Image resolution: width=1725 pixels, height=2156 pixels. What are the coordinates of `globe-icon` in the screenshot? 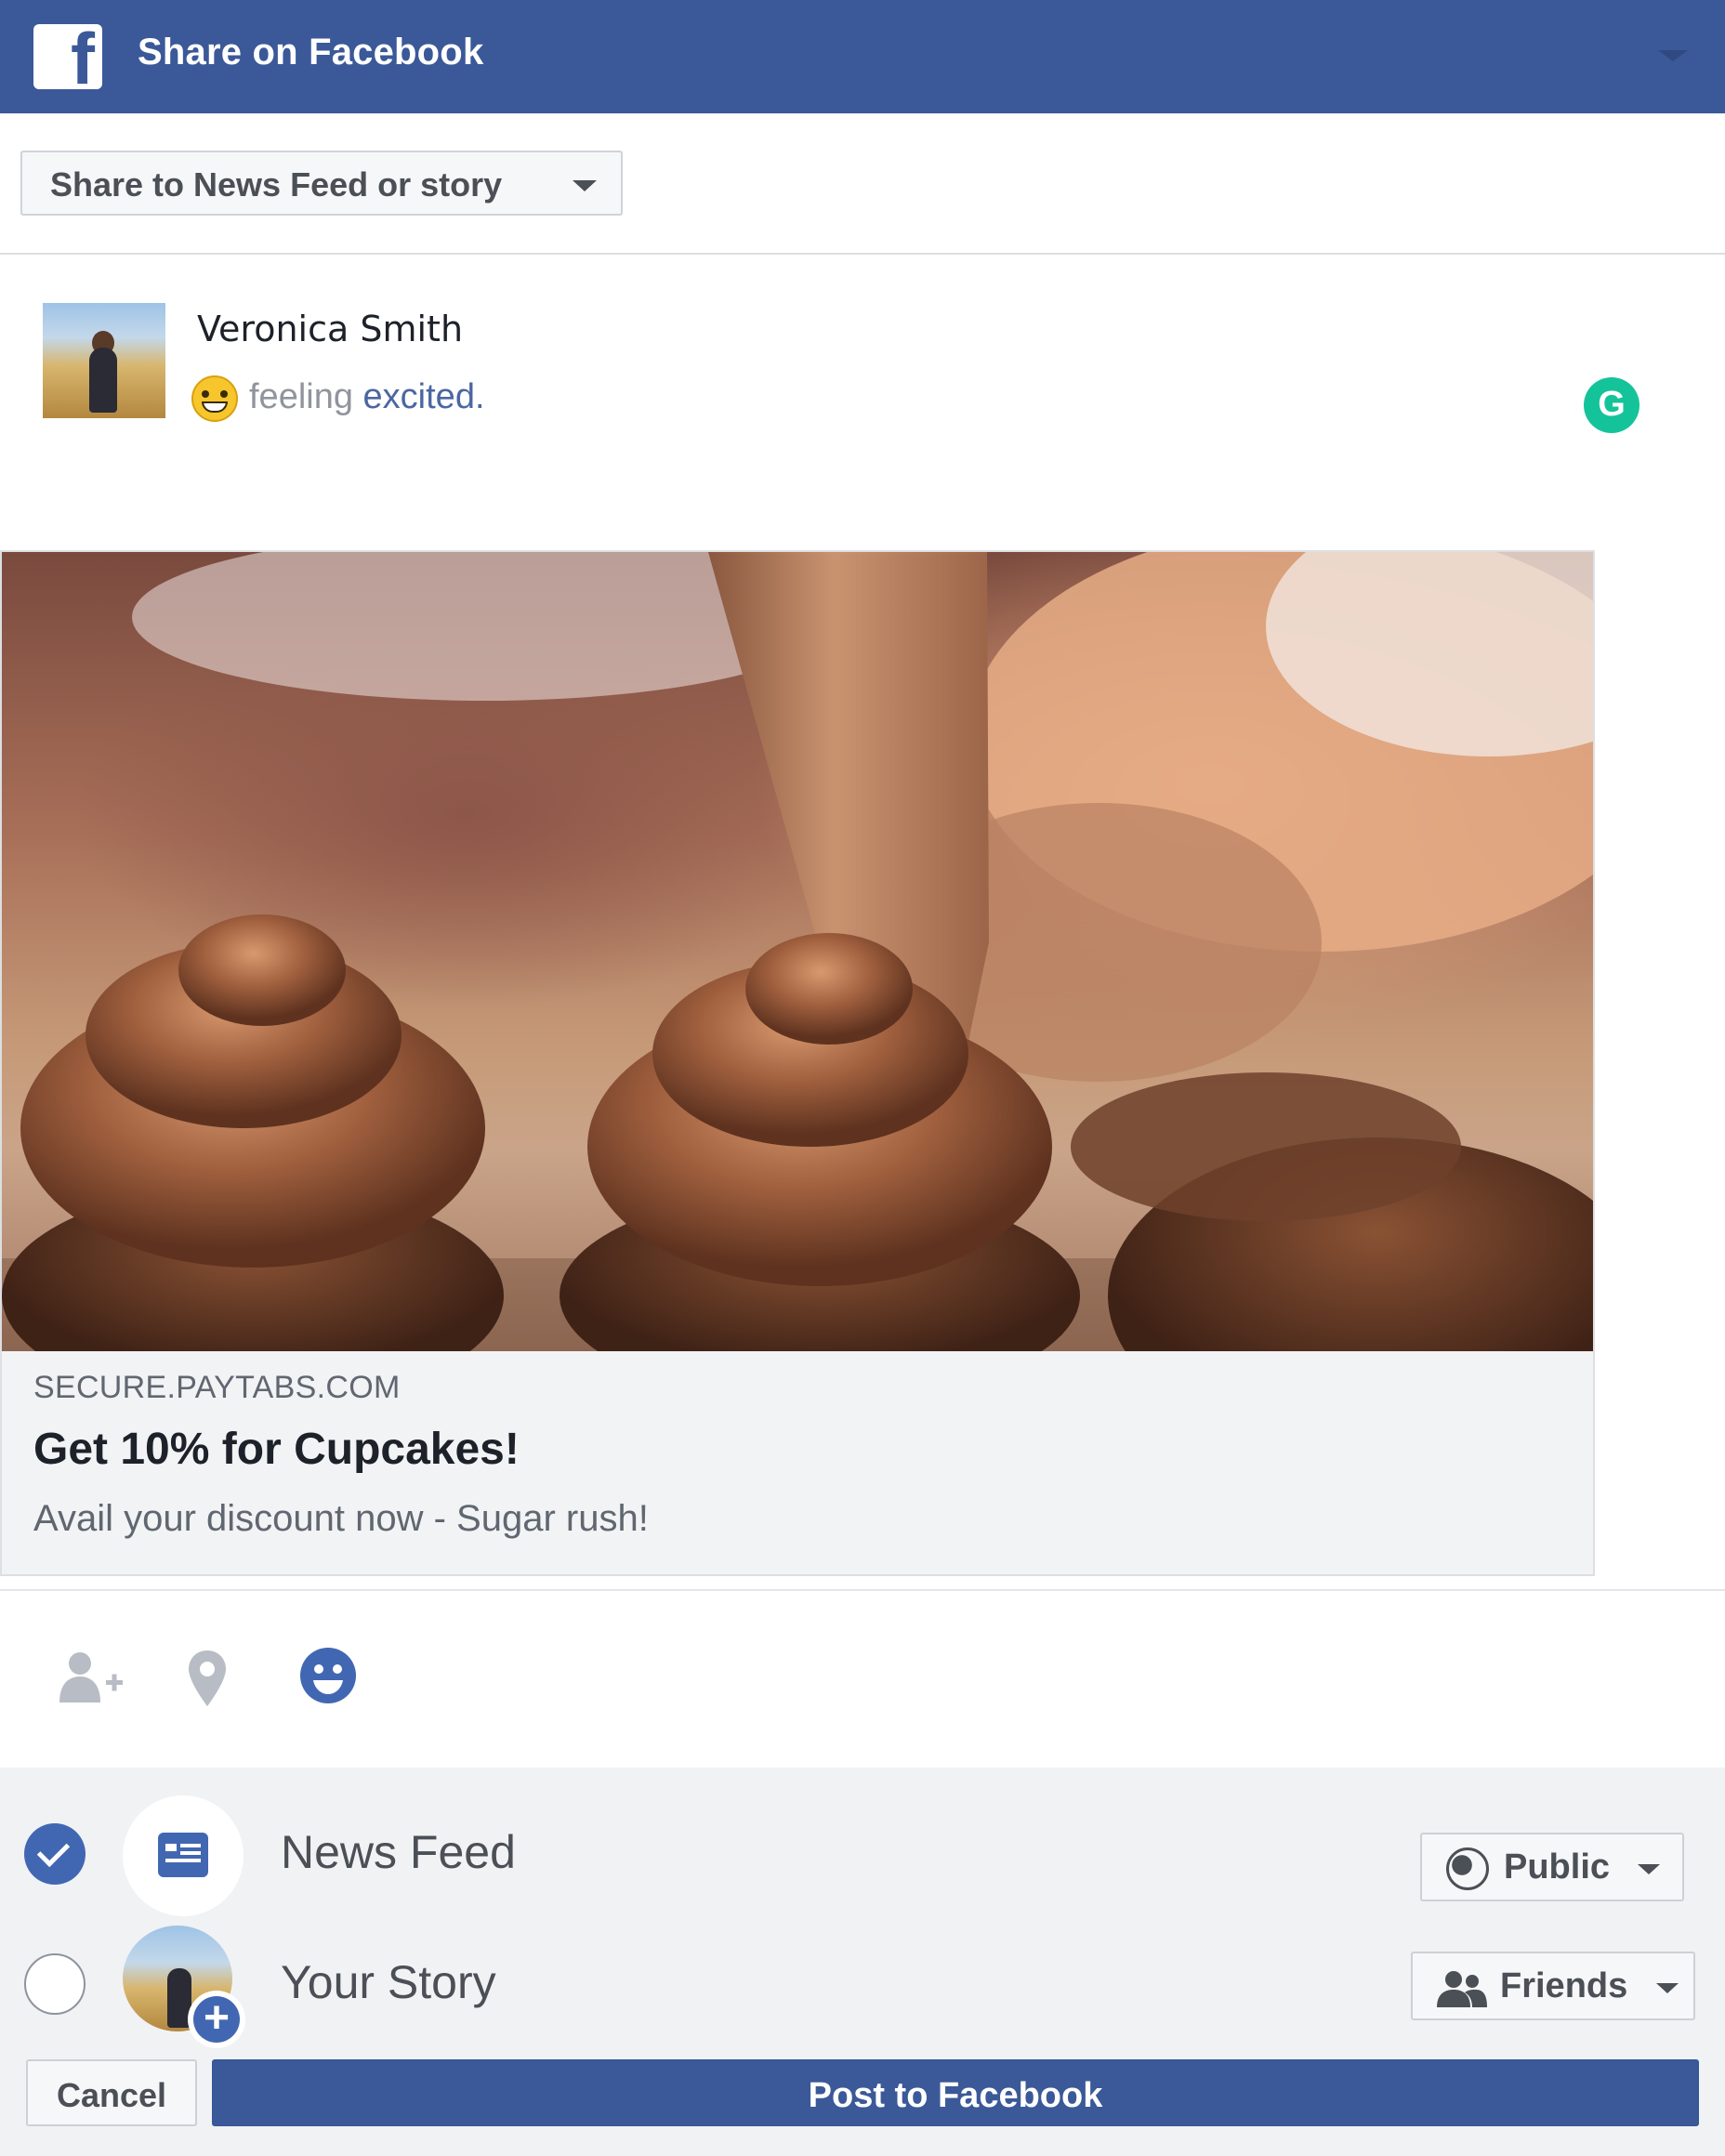 It's located at (1468, 1869).